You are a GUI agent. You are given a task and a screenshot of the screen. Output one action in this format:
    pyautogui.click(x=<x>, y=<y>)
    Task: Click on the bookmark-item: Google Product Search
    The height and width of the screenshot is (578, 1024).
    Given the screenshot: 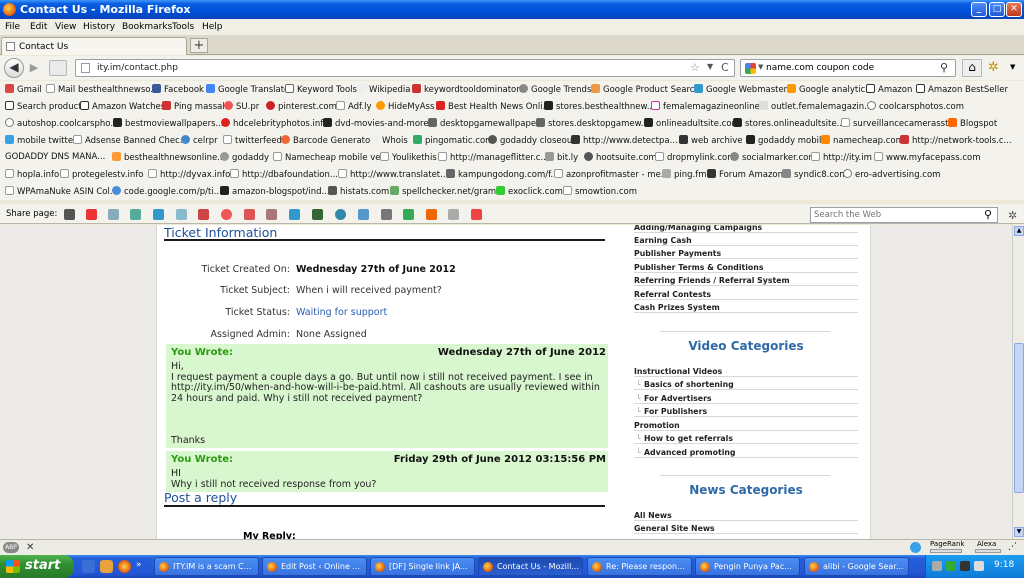 What is the action you would take?
    pyautogui.click(x=645, y=89)
    